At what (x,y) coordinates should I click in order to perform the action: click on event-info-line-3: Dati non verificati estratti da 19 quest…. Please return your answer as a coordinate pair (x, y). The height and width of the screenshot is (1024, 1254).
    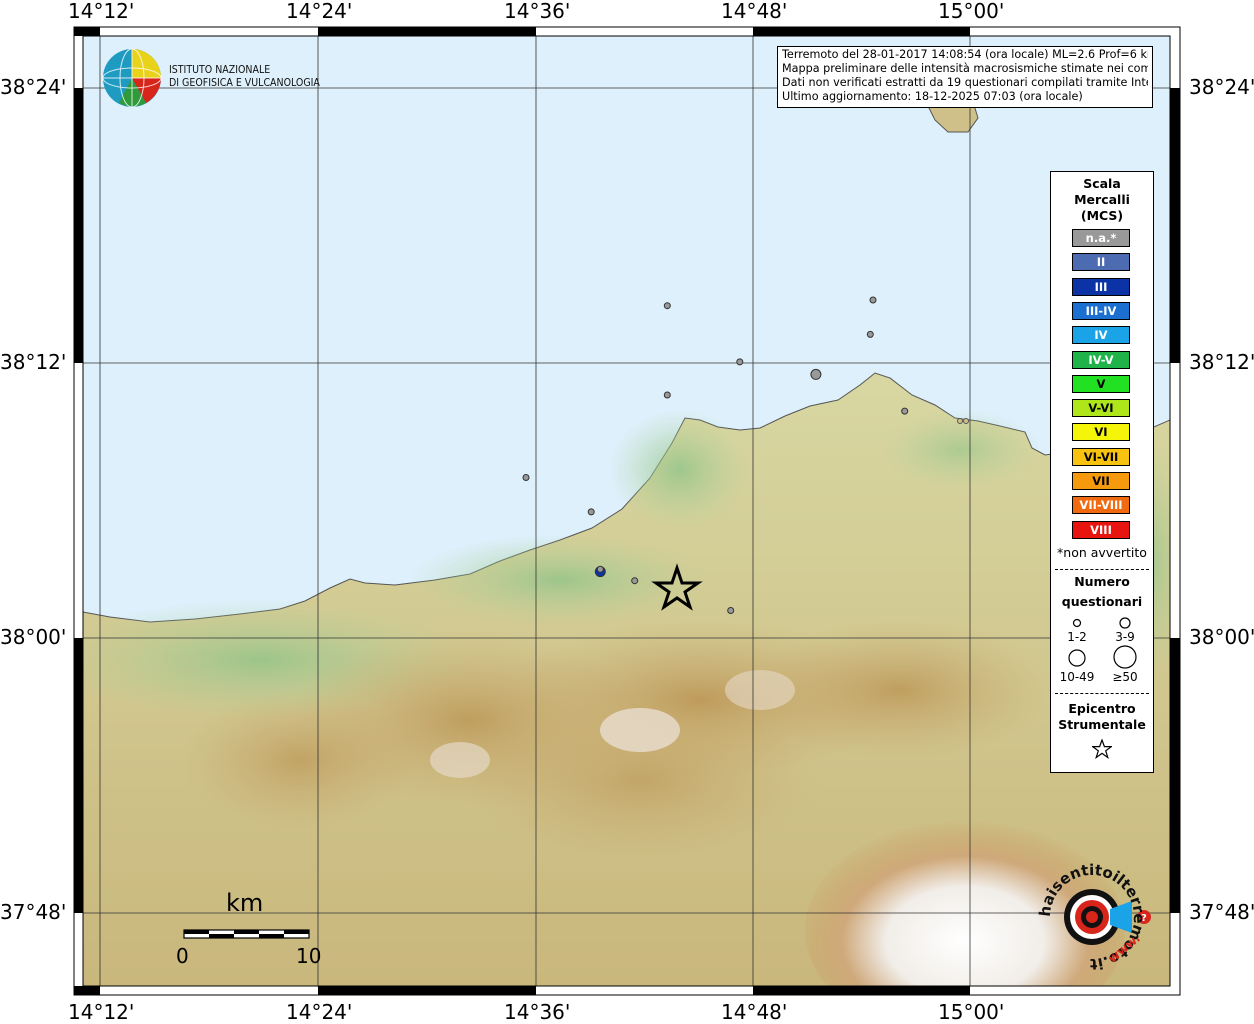
    Looking at the image, I should click on (965, 82).